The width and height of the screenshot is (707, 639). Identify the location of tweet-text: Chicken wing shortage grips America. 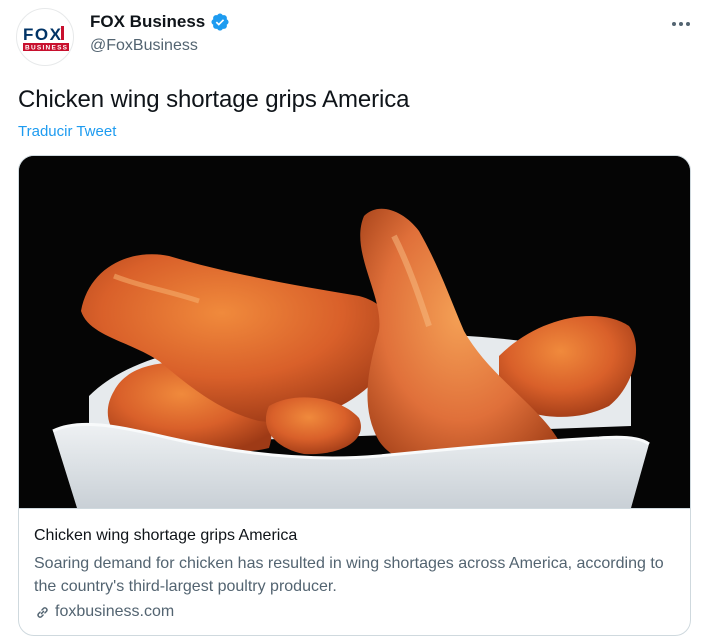
(214, 99).